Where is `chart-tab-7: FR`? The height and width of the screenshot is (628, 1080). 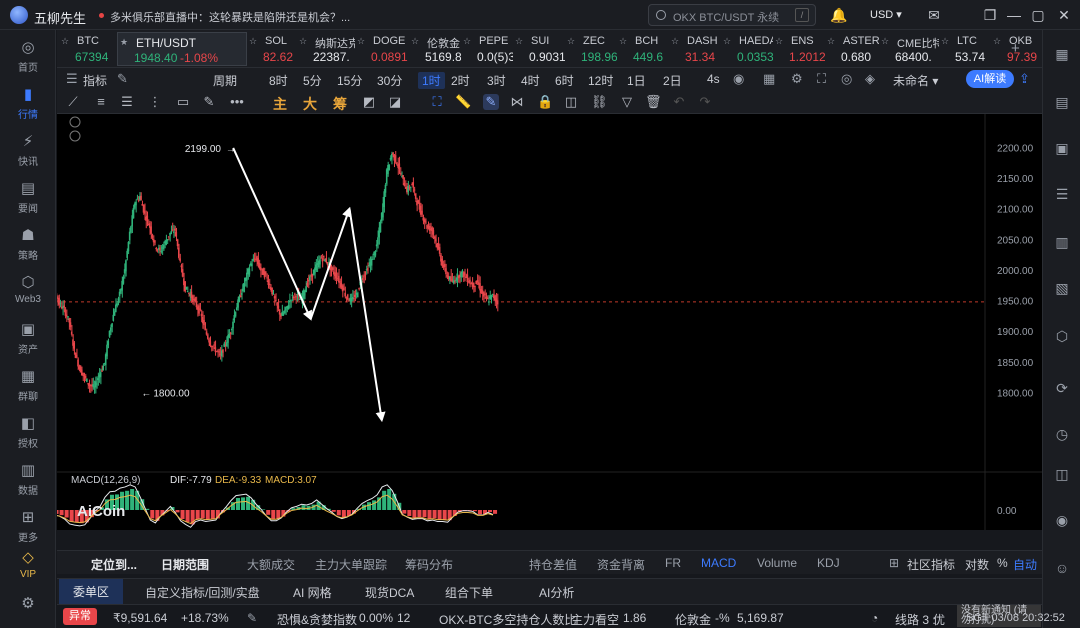
chart-tab-7: FR is located at coordinates (673, 563).